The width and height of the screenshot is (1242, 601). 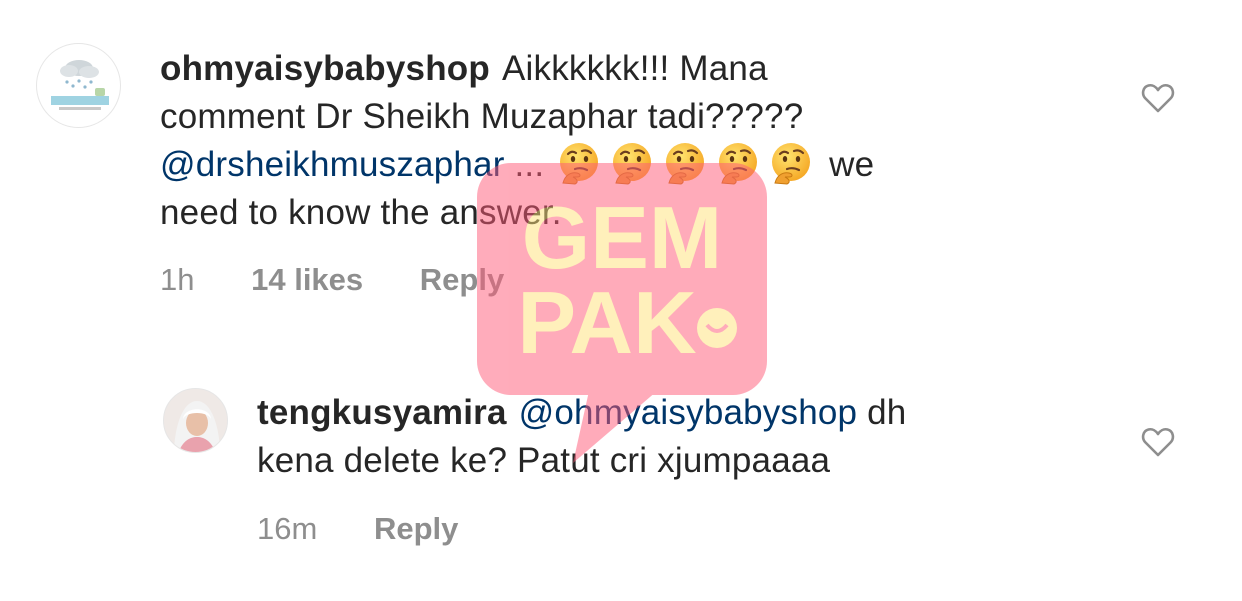 I want to click on shop-logo-icon, so click(x=80, y=85).